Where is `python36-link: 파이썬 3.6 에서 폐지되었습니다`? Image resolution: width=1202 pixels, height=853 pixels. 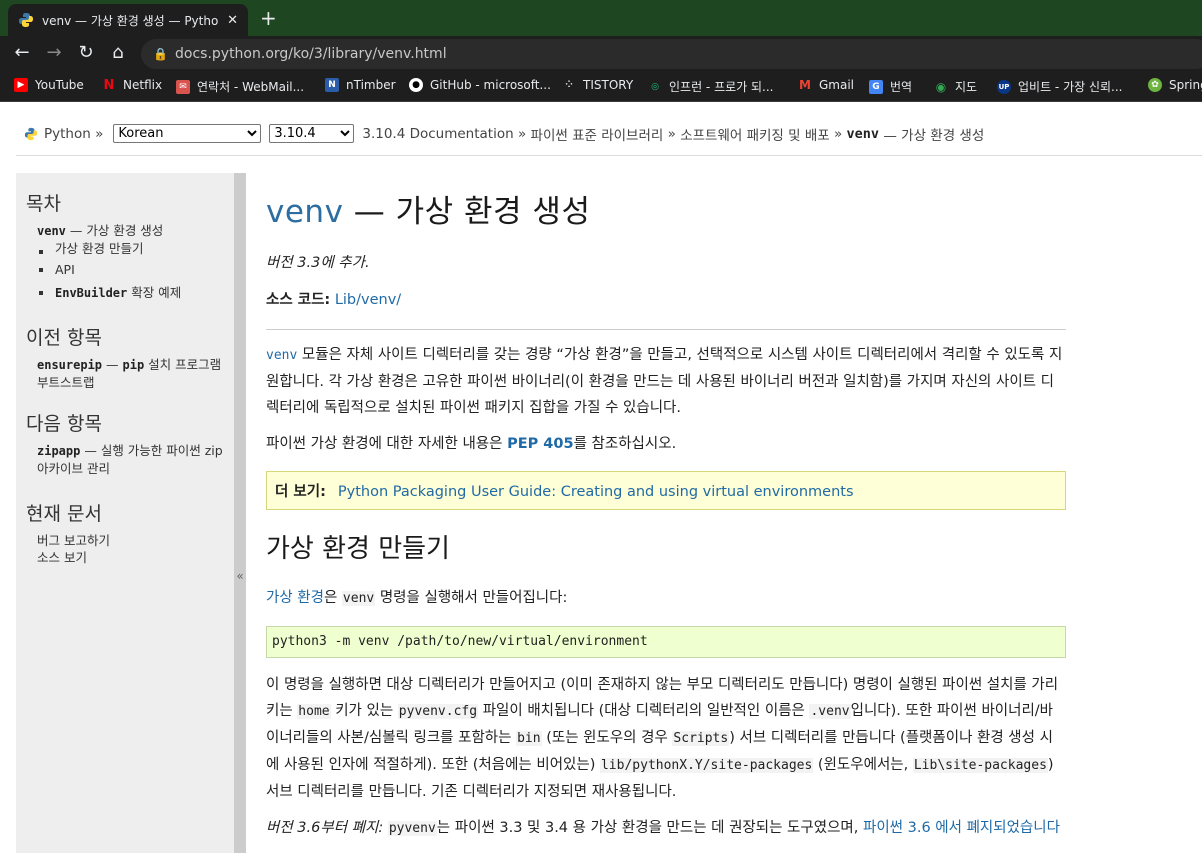 python36-link: 파이썬 3.6 에서 폐지되었습니다 is located at coordinates (961, 828).